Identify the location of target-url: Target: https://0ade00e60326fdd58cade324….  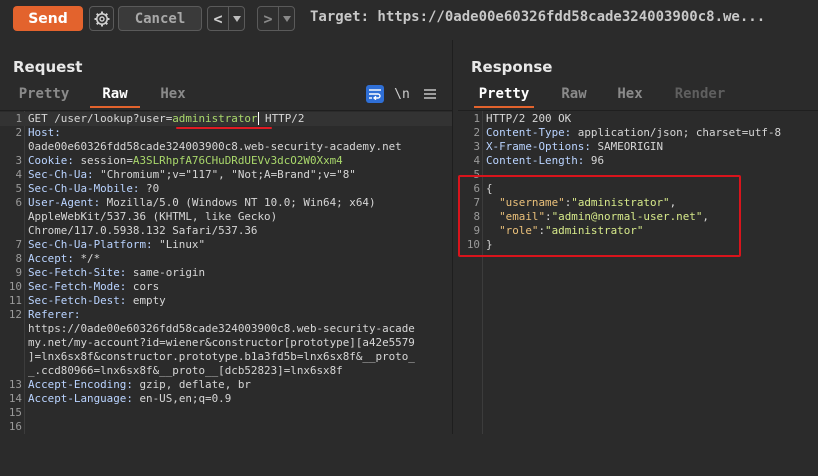
(537, 17).